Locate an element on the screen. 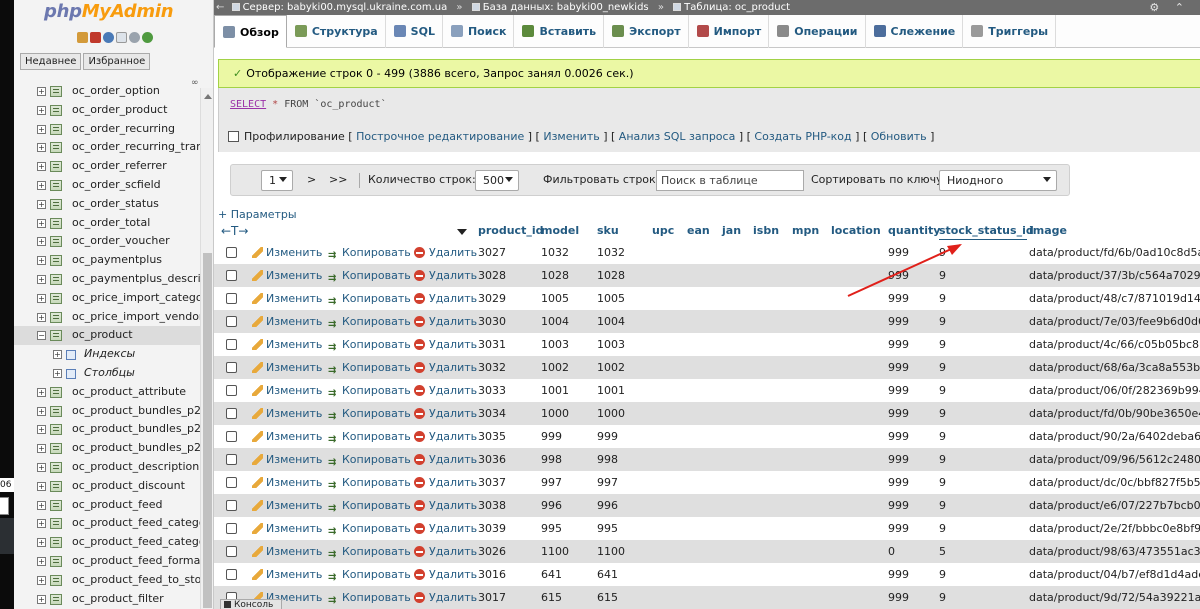 The width and height of the screenshot is (1200, 609). column-header-product-id: product_id is located at coordinates (510, 230).